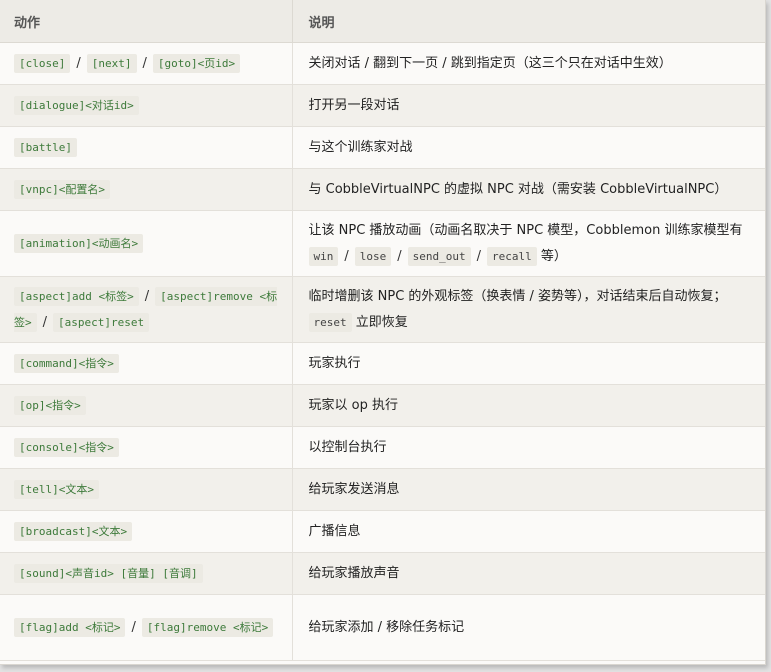  I want to click on code-token: [aspect]add <标签>, so click(76, 296).